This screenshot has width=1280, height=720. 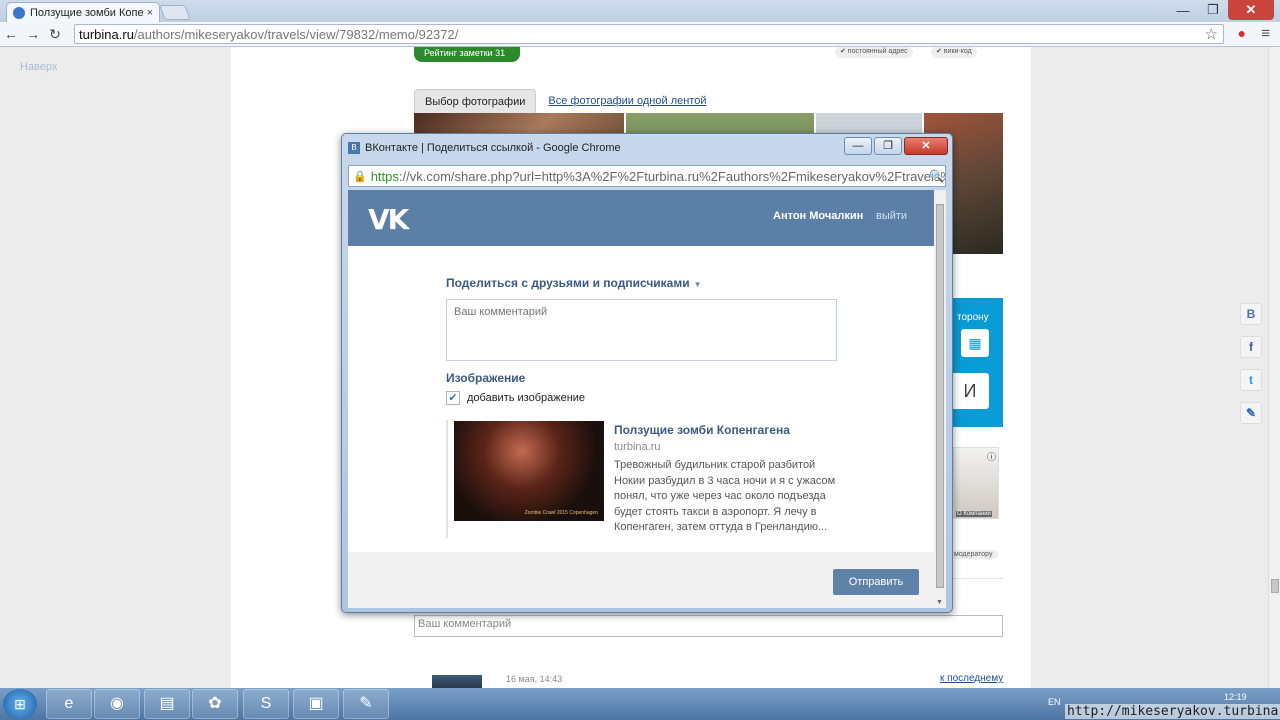 I want to click on browser-tab: Ползущие зомби Копенг ×, so click(x=83, y=12).